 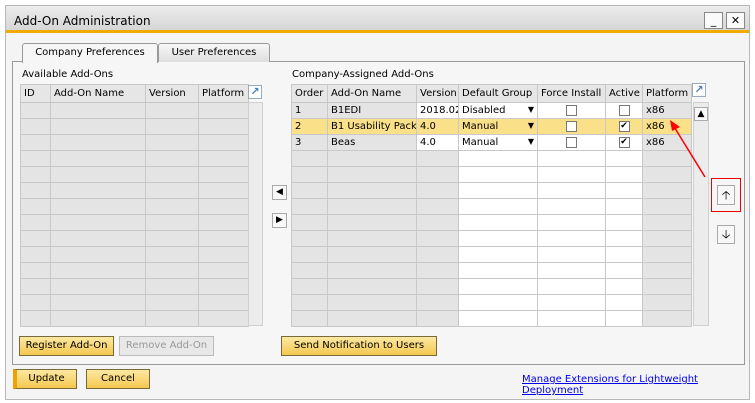 What do you see at coordinates (172, 93) in the screenshot?
I see `column-header: Version` at bounding box center [172, 93].